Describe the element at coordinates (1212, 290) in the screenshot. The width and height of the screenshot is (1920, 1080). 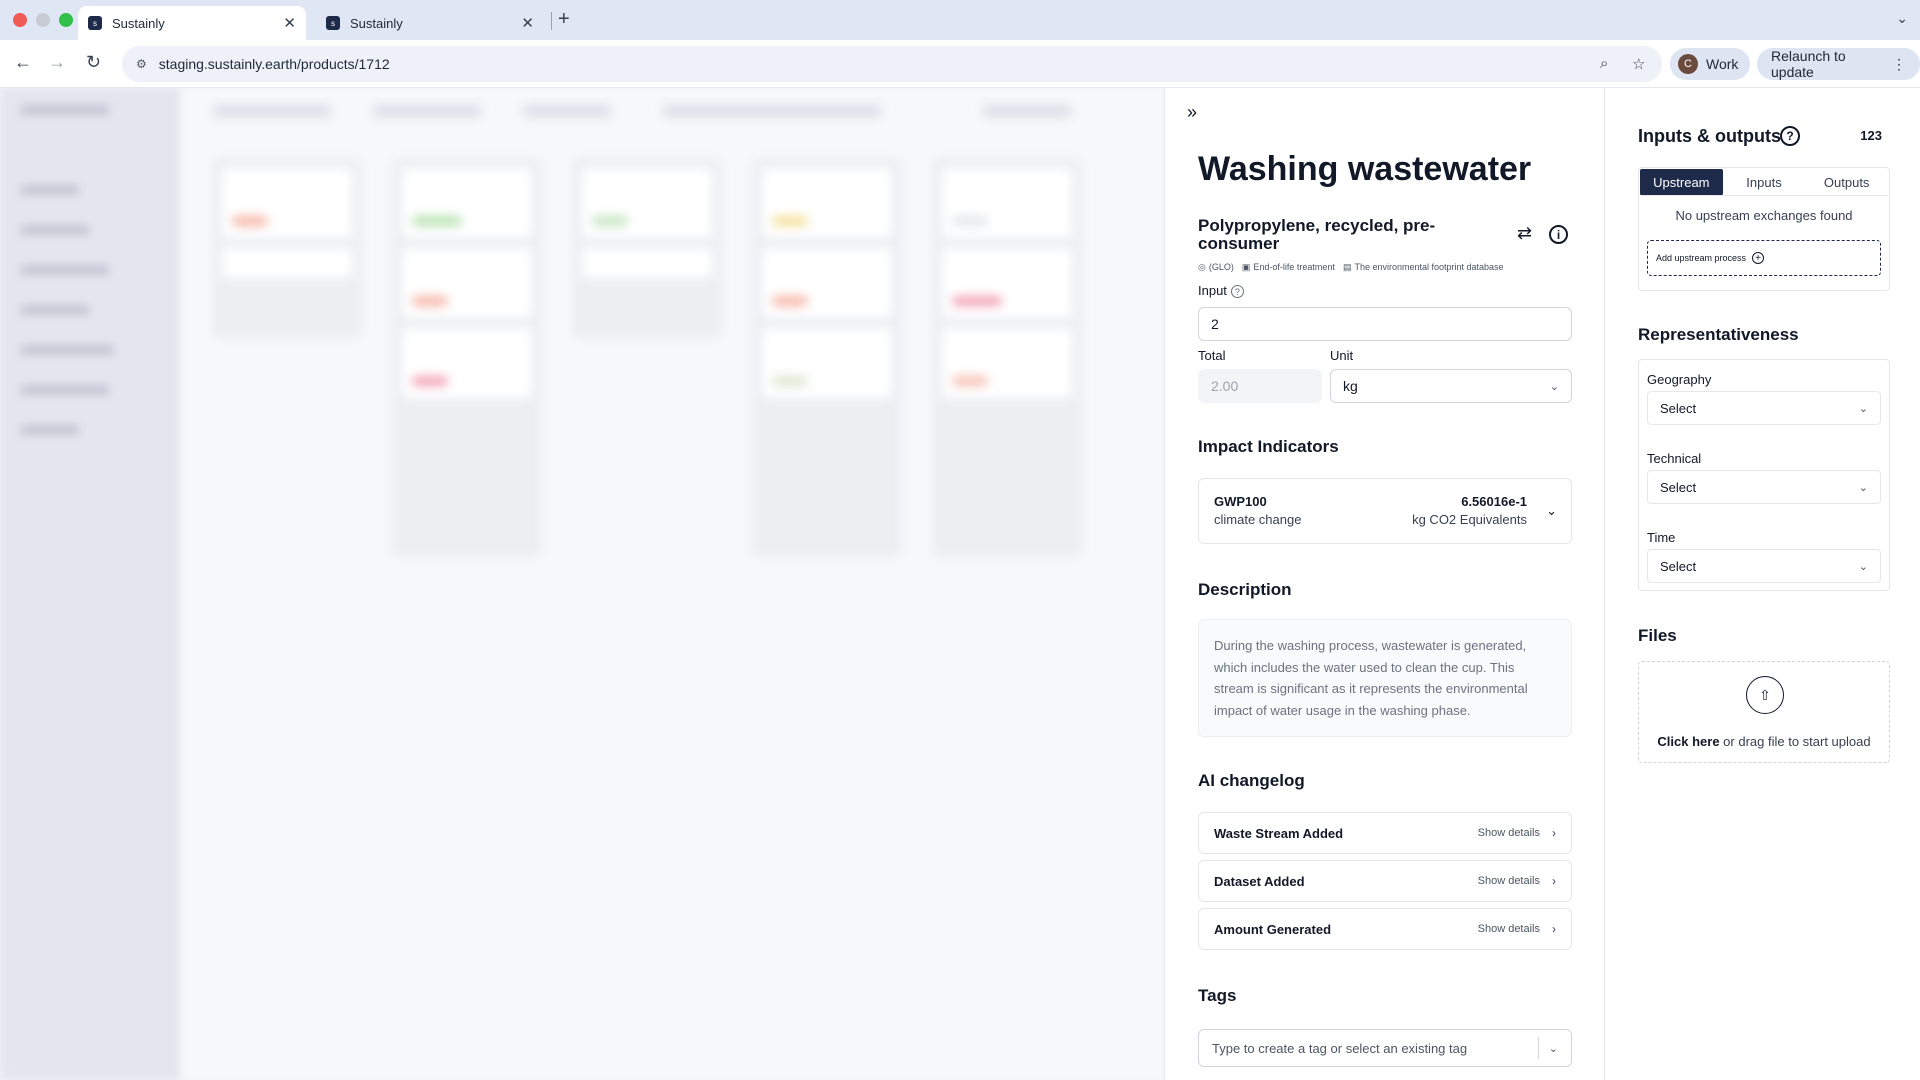
I see `input-label: Input` at that location.